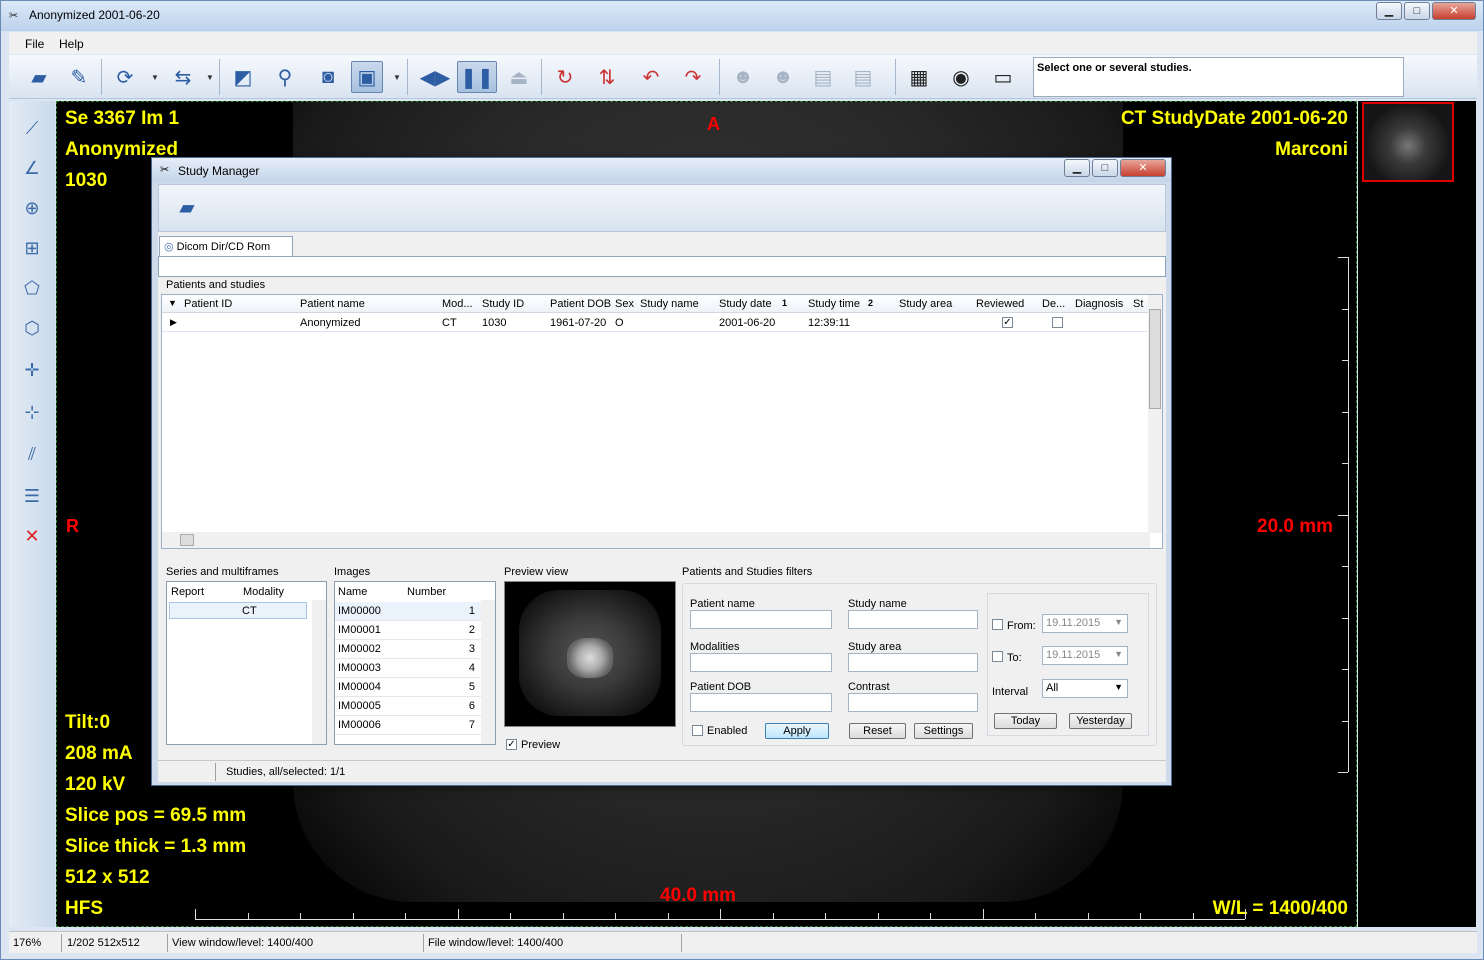  I want to click on ellipse-roi-icon: ⊕, so click(32, 208).